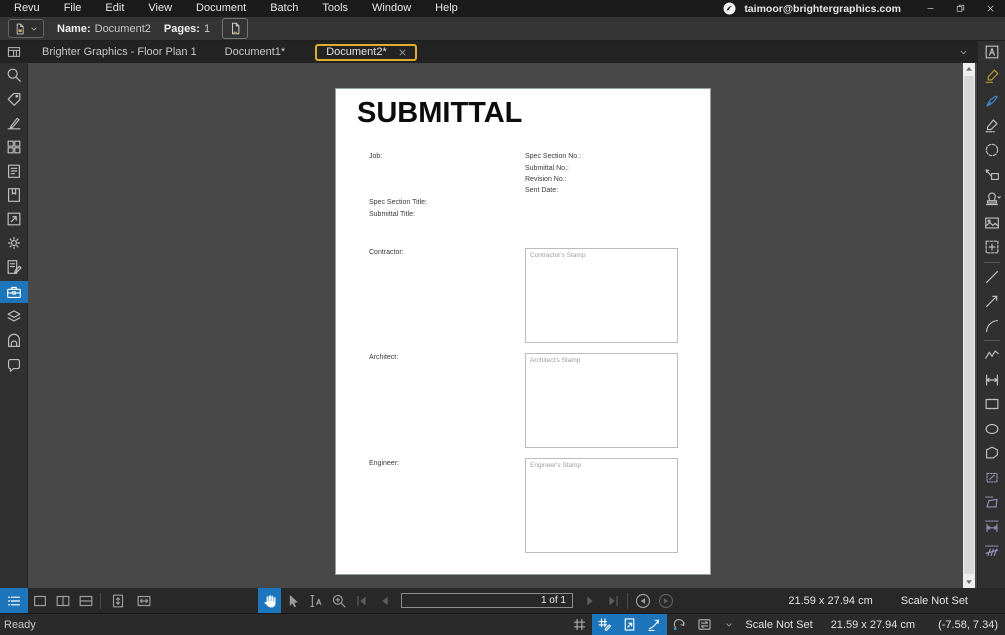 The image size is (1005, 635). I want to click on layers-icon, so click(14, 317).